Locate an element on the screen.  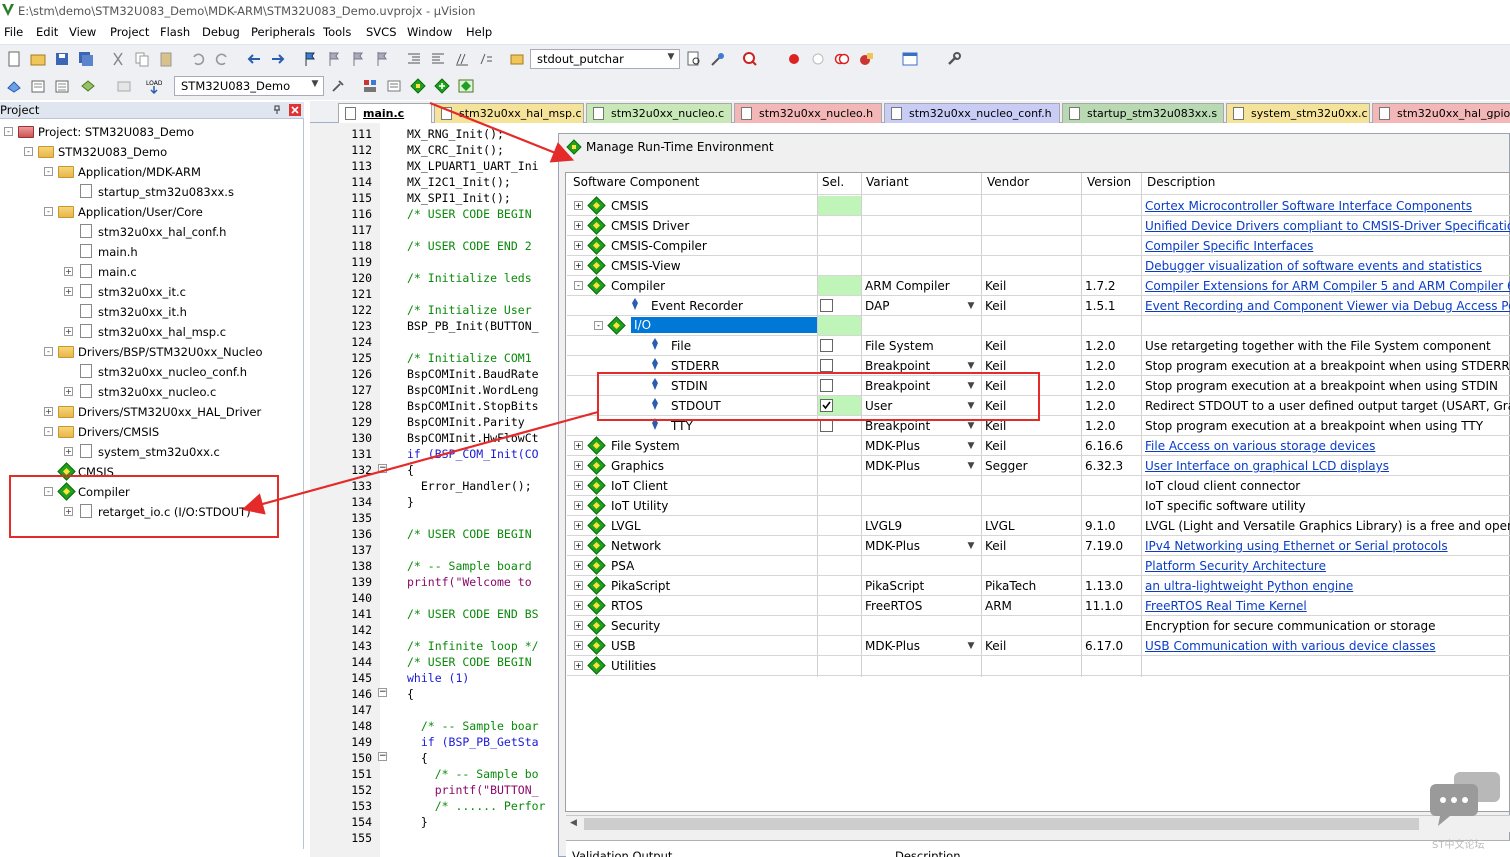
translate-icon is located at coordinates (14, 86).